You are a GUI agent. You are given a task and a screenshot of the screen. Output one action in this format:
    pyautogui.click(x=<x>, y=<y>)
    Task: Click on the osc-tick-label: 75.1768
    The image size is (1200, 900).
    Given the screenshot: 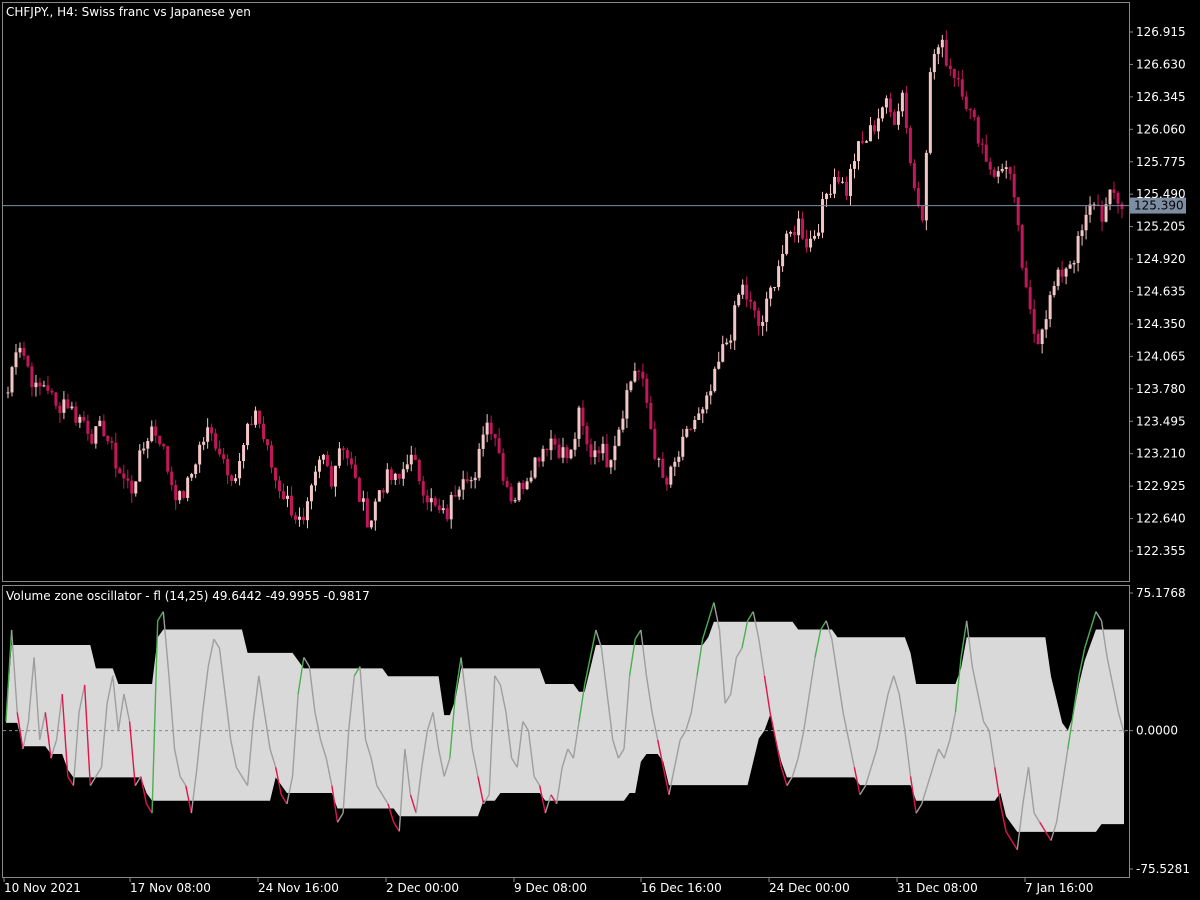 What is the action you would take?
    pyautogui.click(x=1161, y=593)
    